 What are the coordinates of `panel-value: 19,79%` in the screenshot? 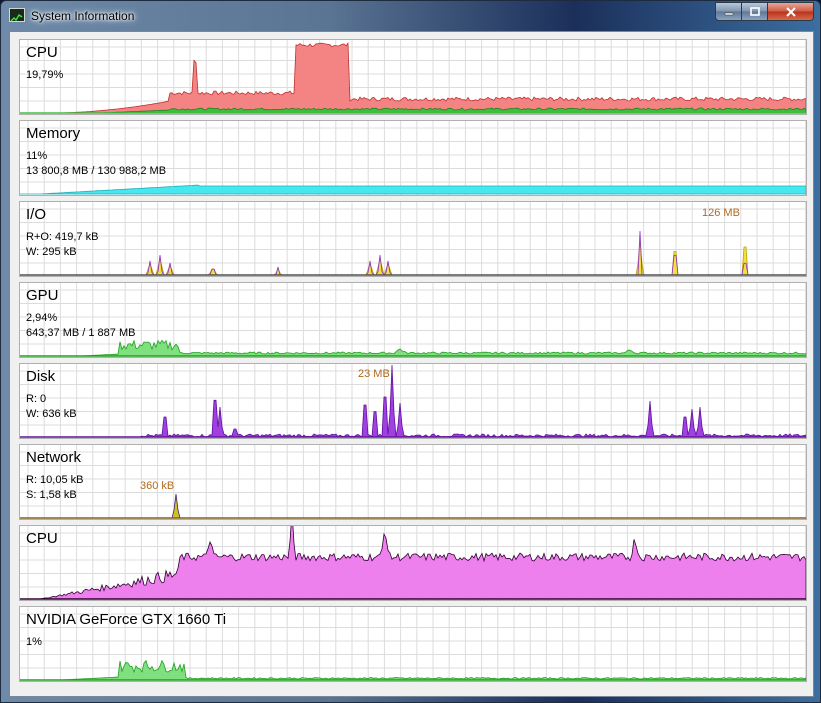 It's located at (45, 75).